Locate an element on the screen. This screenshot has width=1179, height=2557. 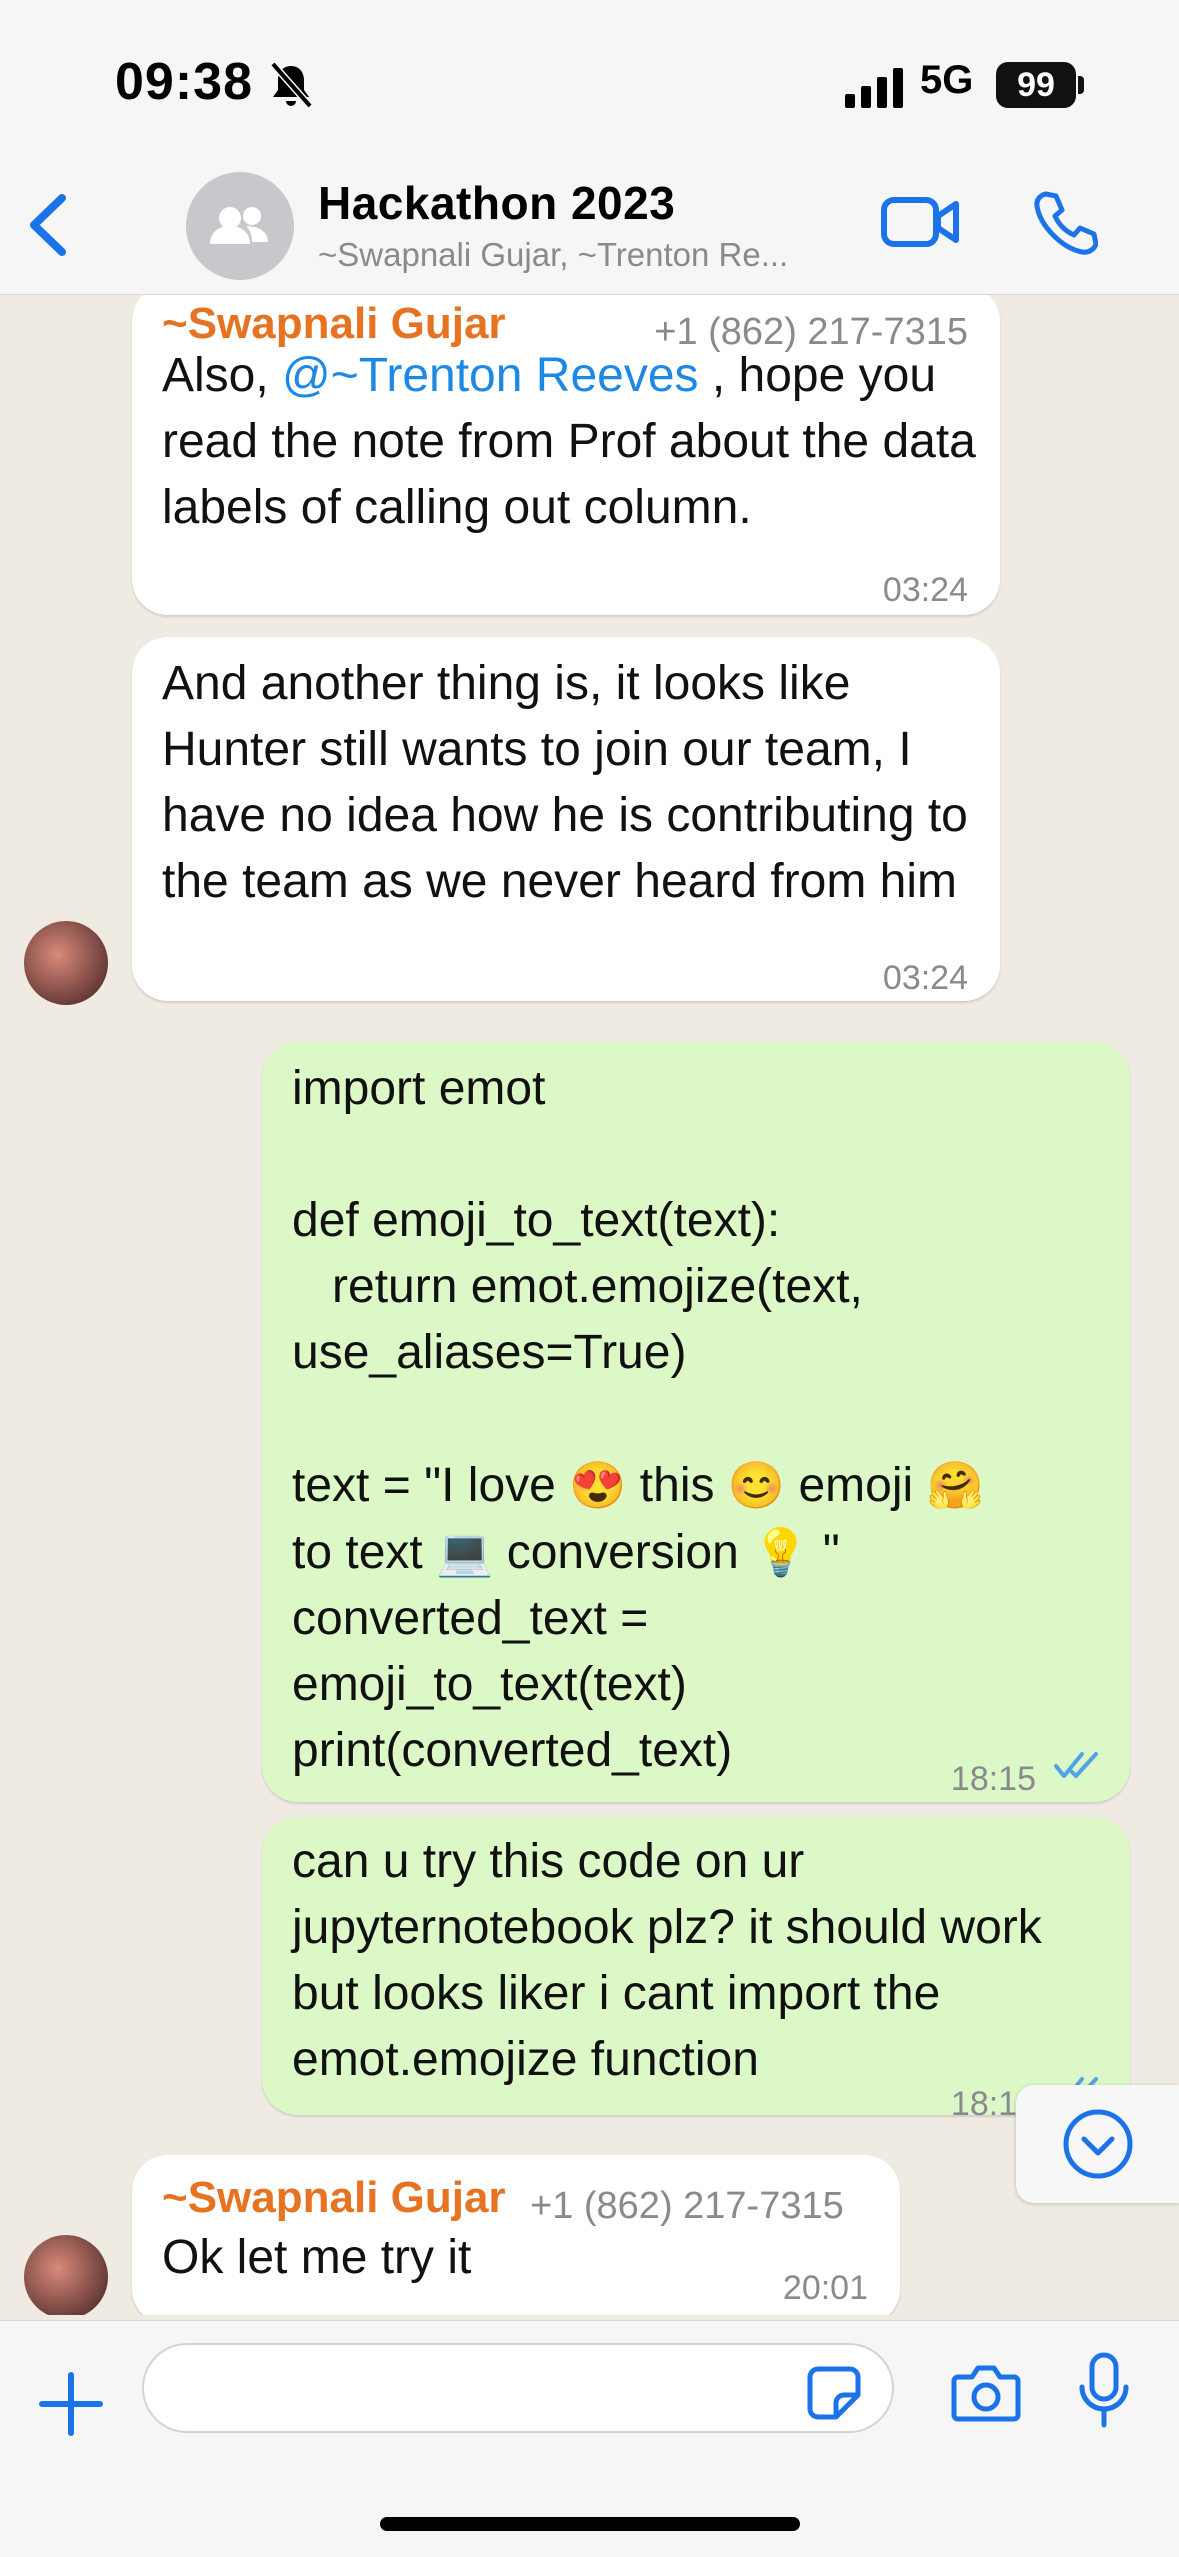
camera-icon is located at coordinates (986, 2393).